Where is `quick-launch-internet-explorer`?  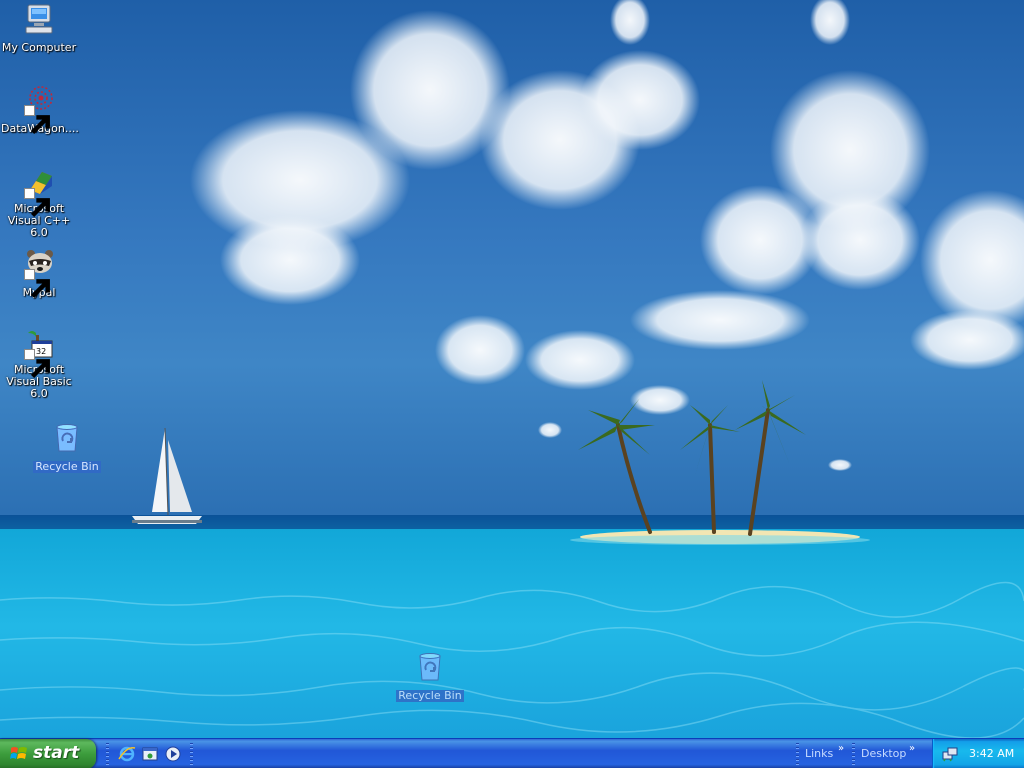 quick-launch-internet-explorer is located at coordinates (127, 754).